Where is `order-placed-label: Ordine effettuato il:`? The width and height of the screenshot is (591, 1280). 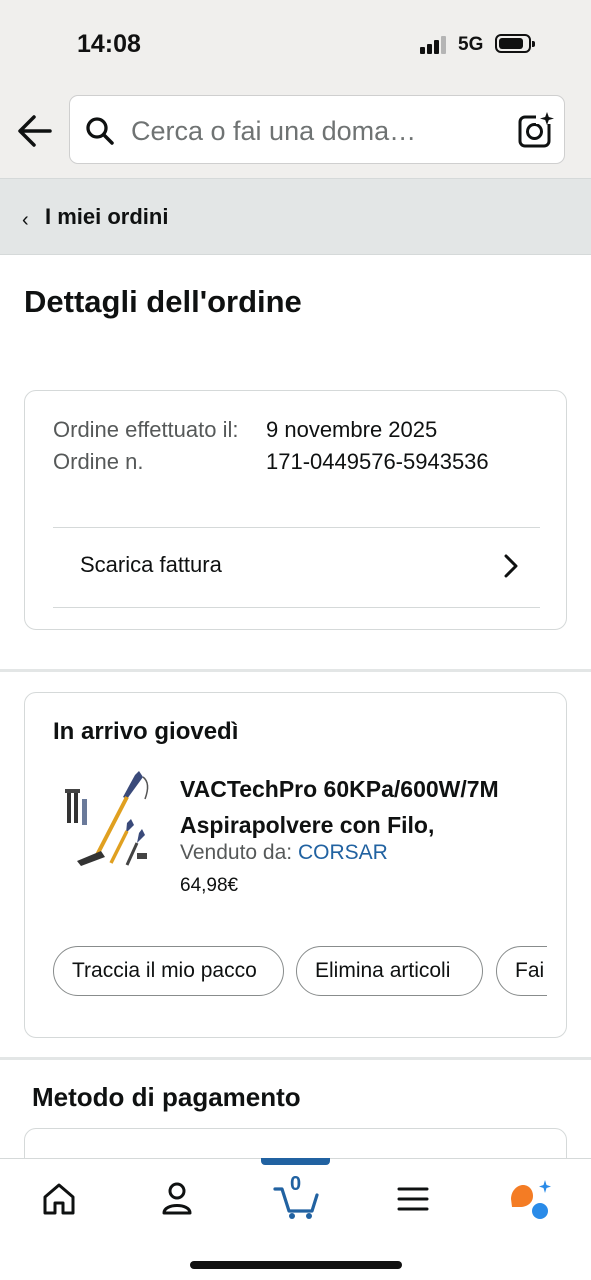 order-placed-label: Ordine effettuato il: is located at coordinates (146, 429).